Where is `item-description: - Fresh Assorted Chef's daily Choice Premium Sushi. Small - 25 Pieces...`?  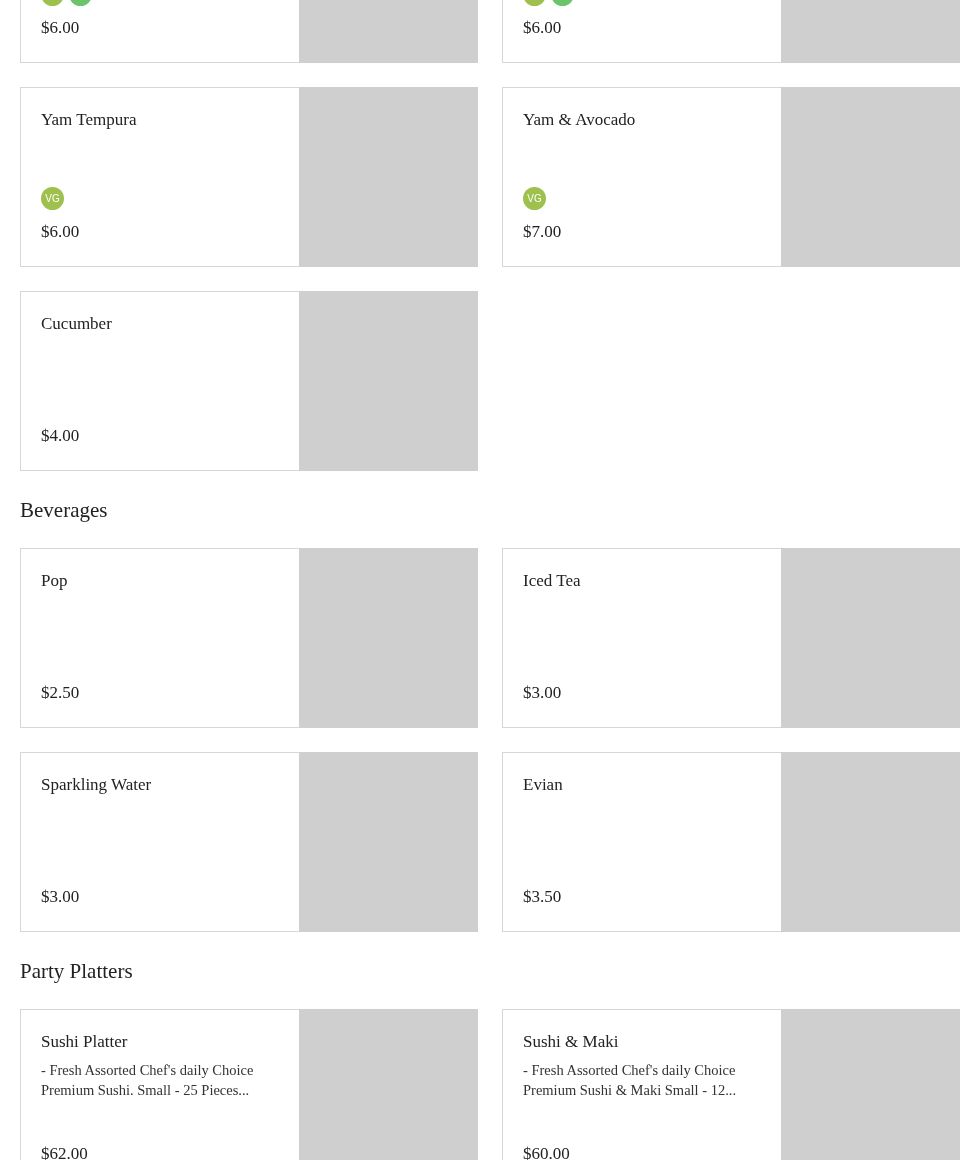
item-description: - Fresh Assorted Chef's daily Choice Premium Sushi. Small - 25 Pieces... is located at coordinates (148, 1080).